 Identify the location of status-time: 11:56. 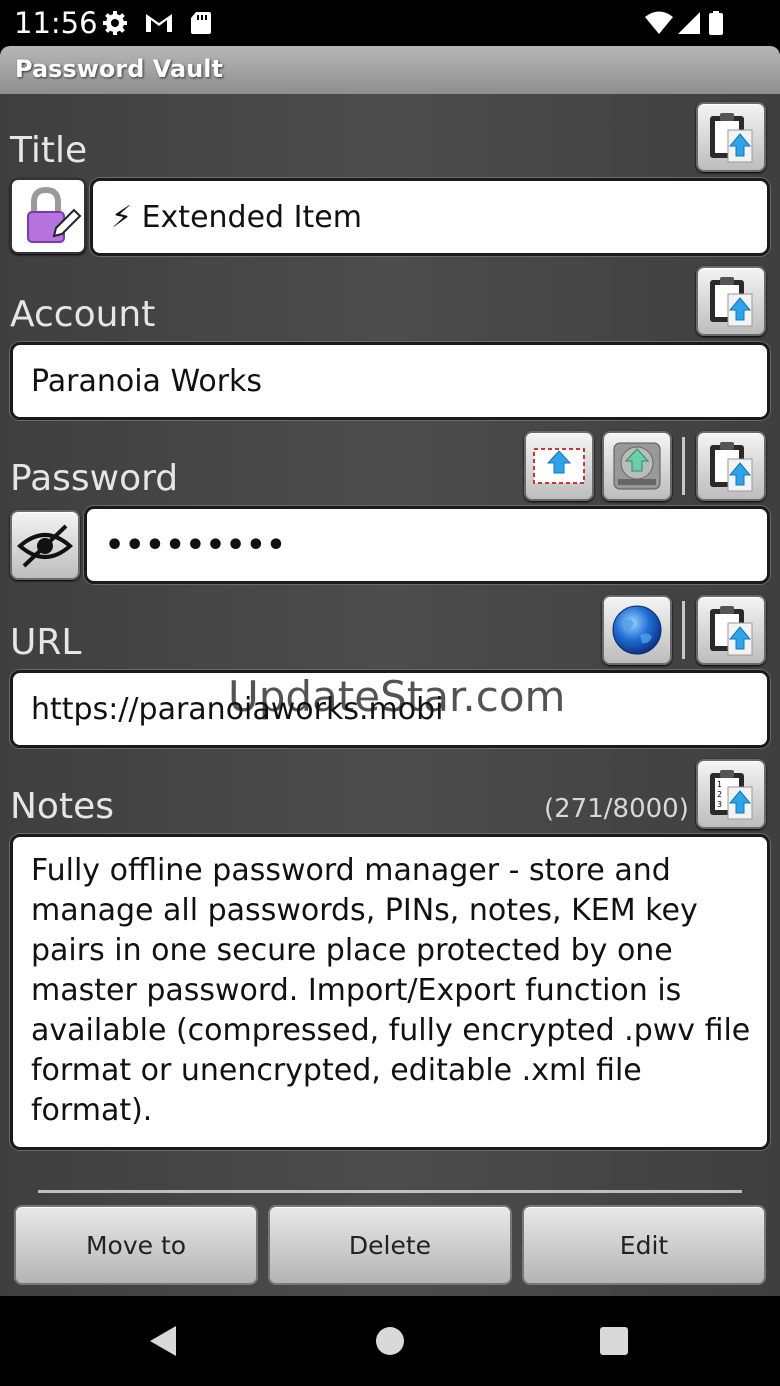
(56, 23).